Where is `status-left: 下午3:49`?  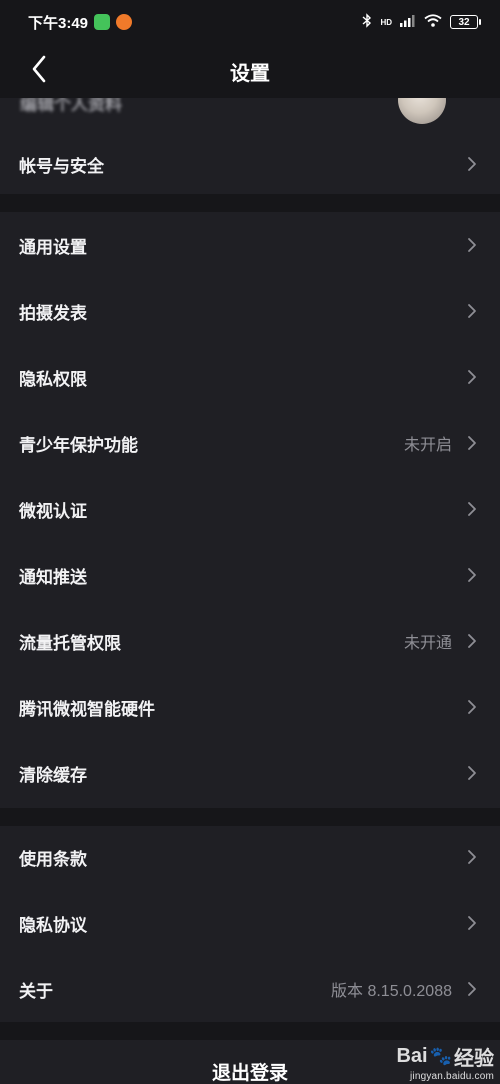
status-left: 下午3:49 is located at coordinates (80, 22).